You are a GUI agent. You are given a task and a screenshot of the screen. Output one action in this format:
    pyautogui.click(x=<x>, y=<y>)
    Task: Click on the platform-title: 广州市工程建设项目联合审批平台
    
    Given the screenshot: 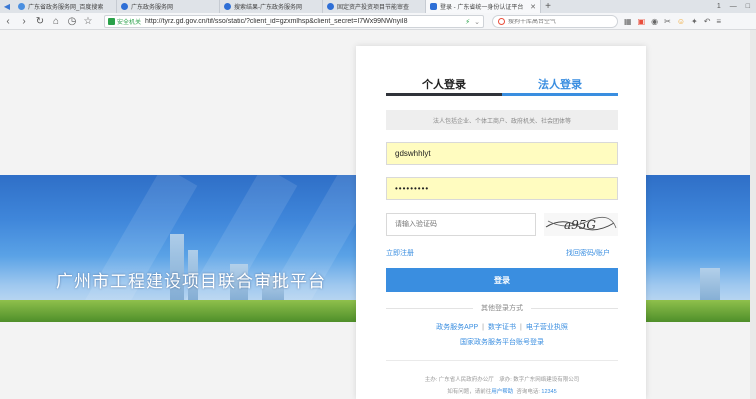 What is the action you would take?
    pyautogui.click(x=191, y=282)
    